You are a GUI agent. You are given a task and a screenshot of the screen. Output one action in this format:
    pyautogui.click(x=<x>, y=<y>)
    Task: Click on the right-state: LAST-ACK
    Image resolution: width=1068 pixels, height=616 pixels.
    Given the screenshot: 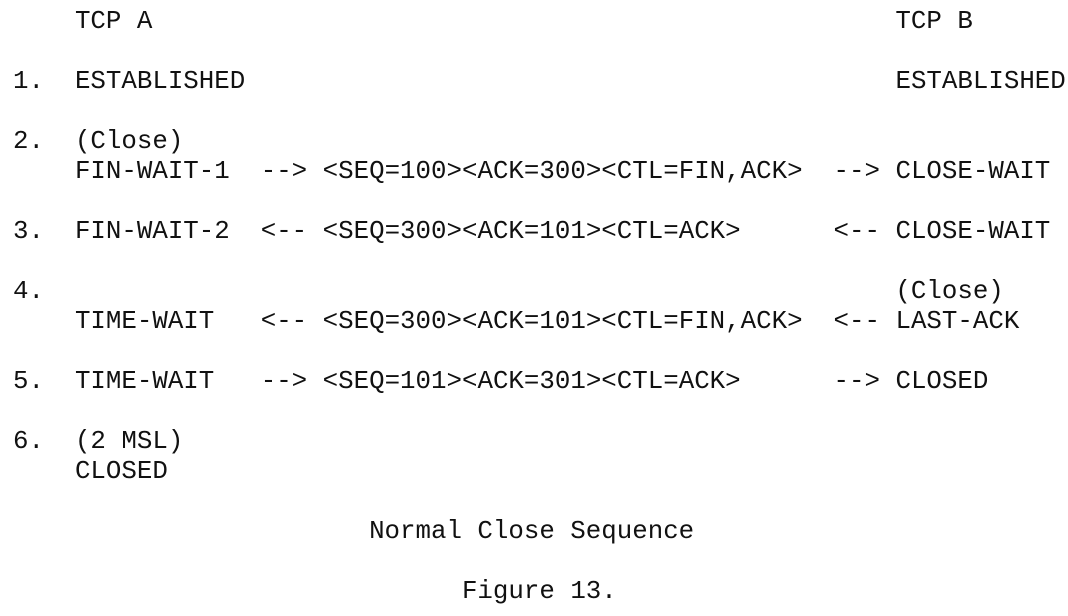 What is the action you would take?
    pyautogui.click(x=957, y=321)
    